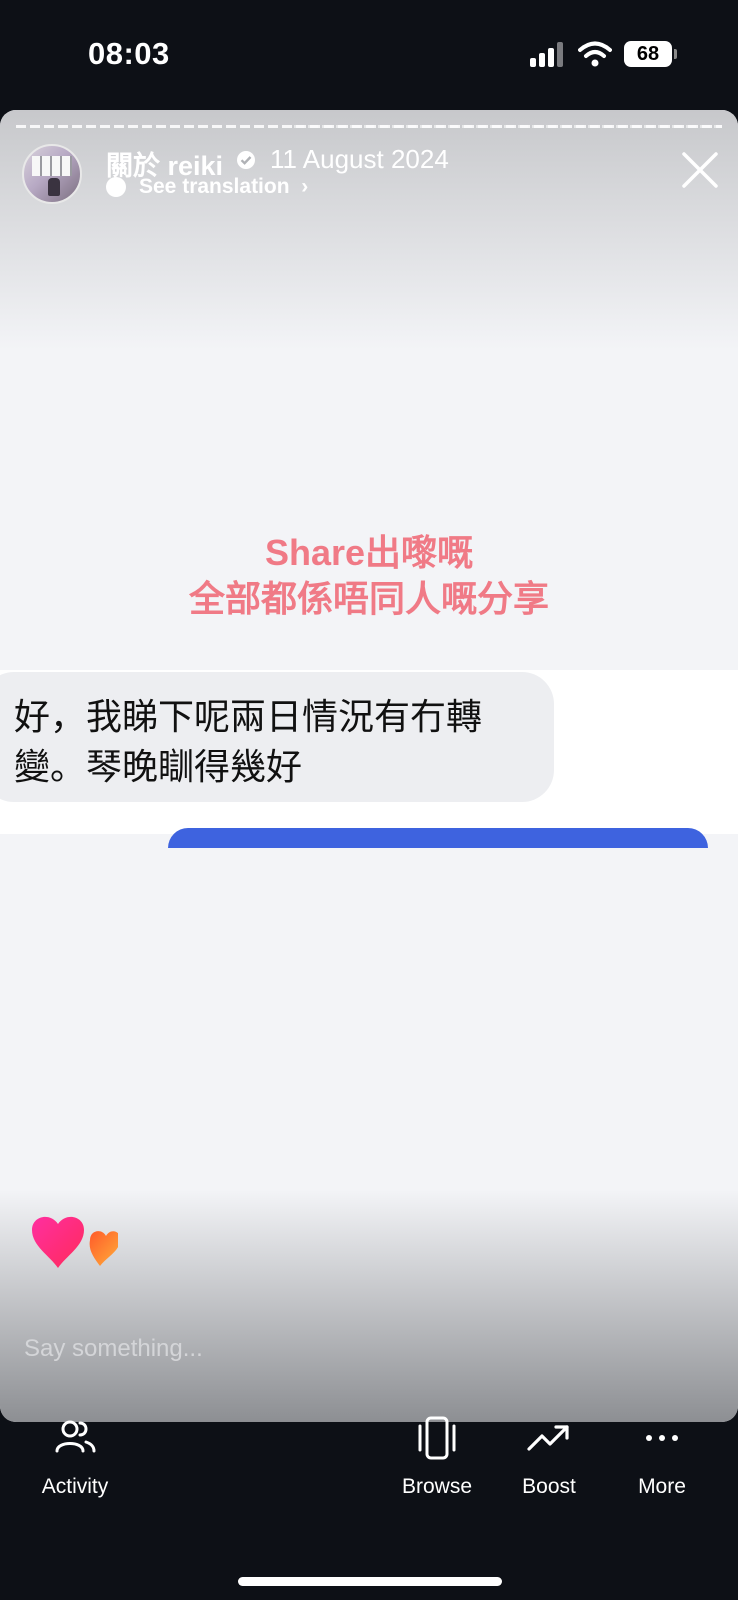  What do you see at coordinates (359, 159) in the screenshot?
I see `story-date: 11 August 2024` at bounding box center [359, 159].